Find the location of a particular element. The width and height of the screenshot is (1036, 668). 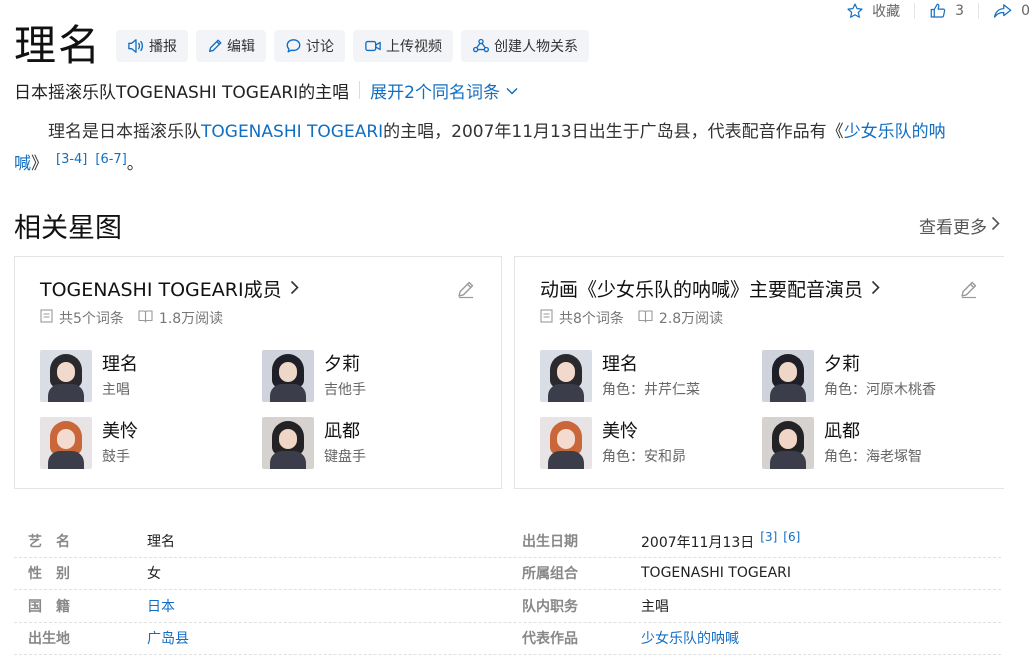

info-value: 理名 is located at coordinates (161, 541).